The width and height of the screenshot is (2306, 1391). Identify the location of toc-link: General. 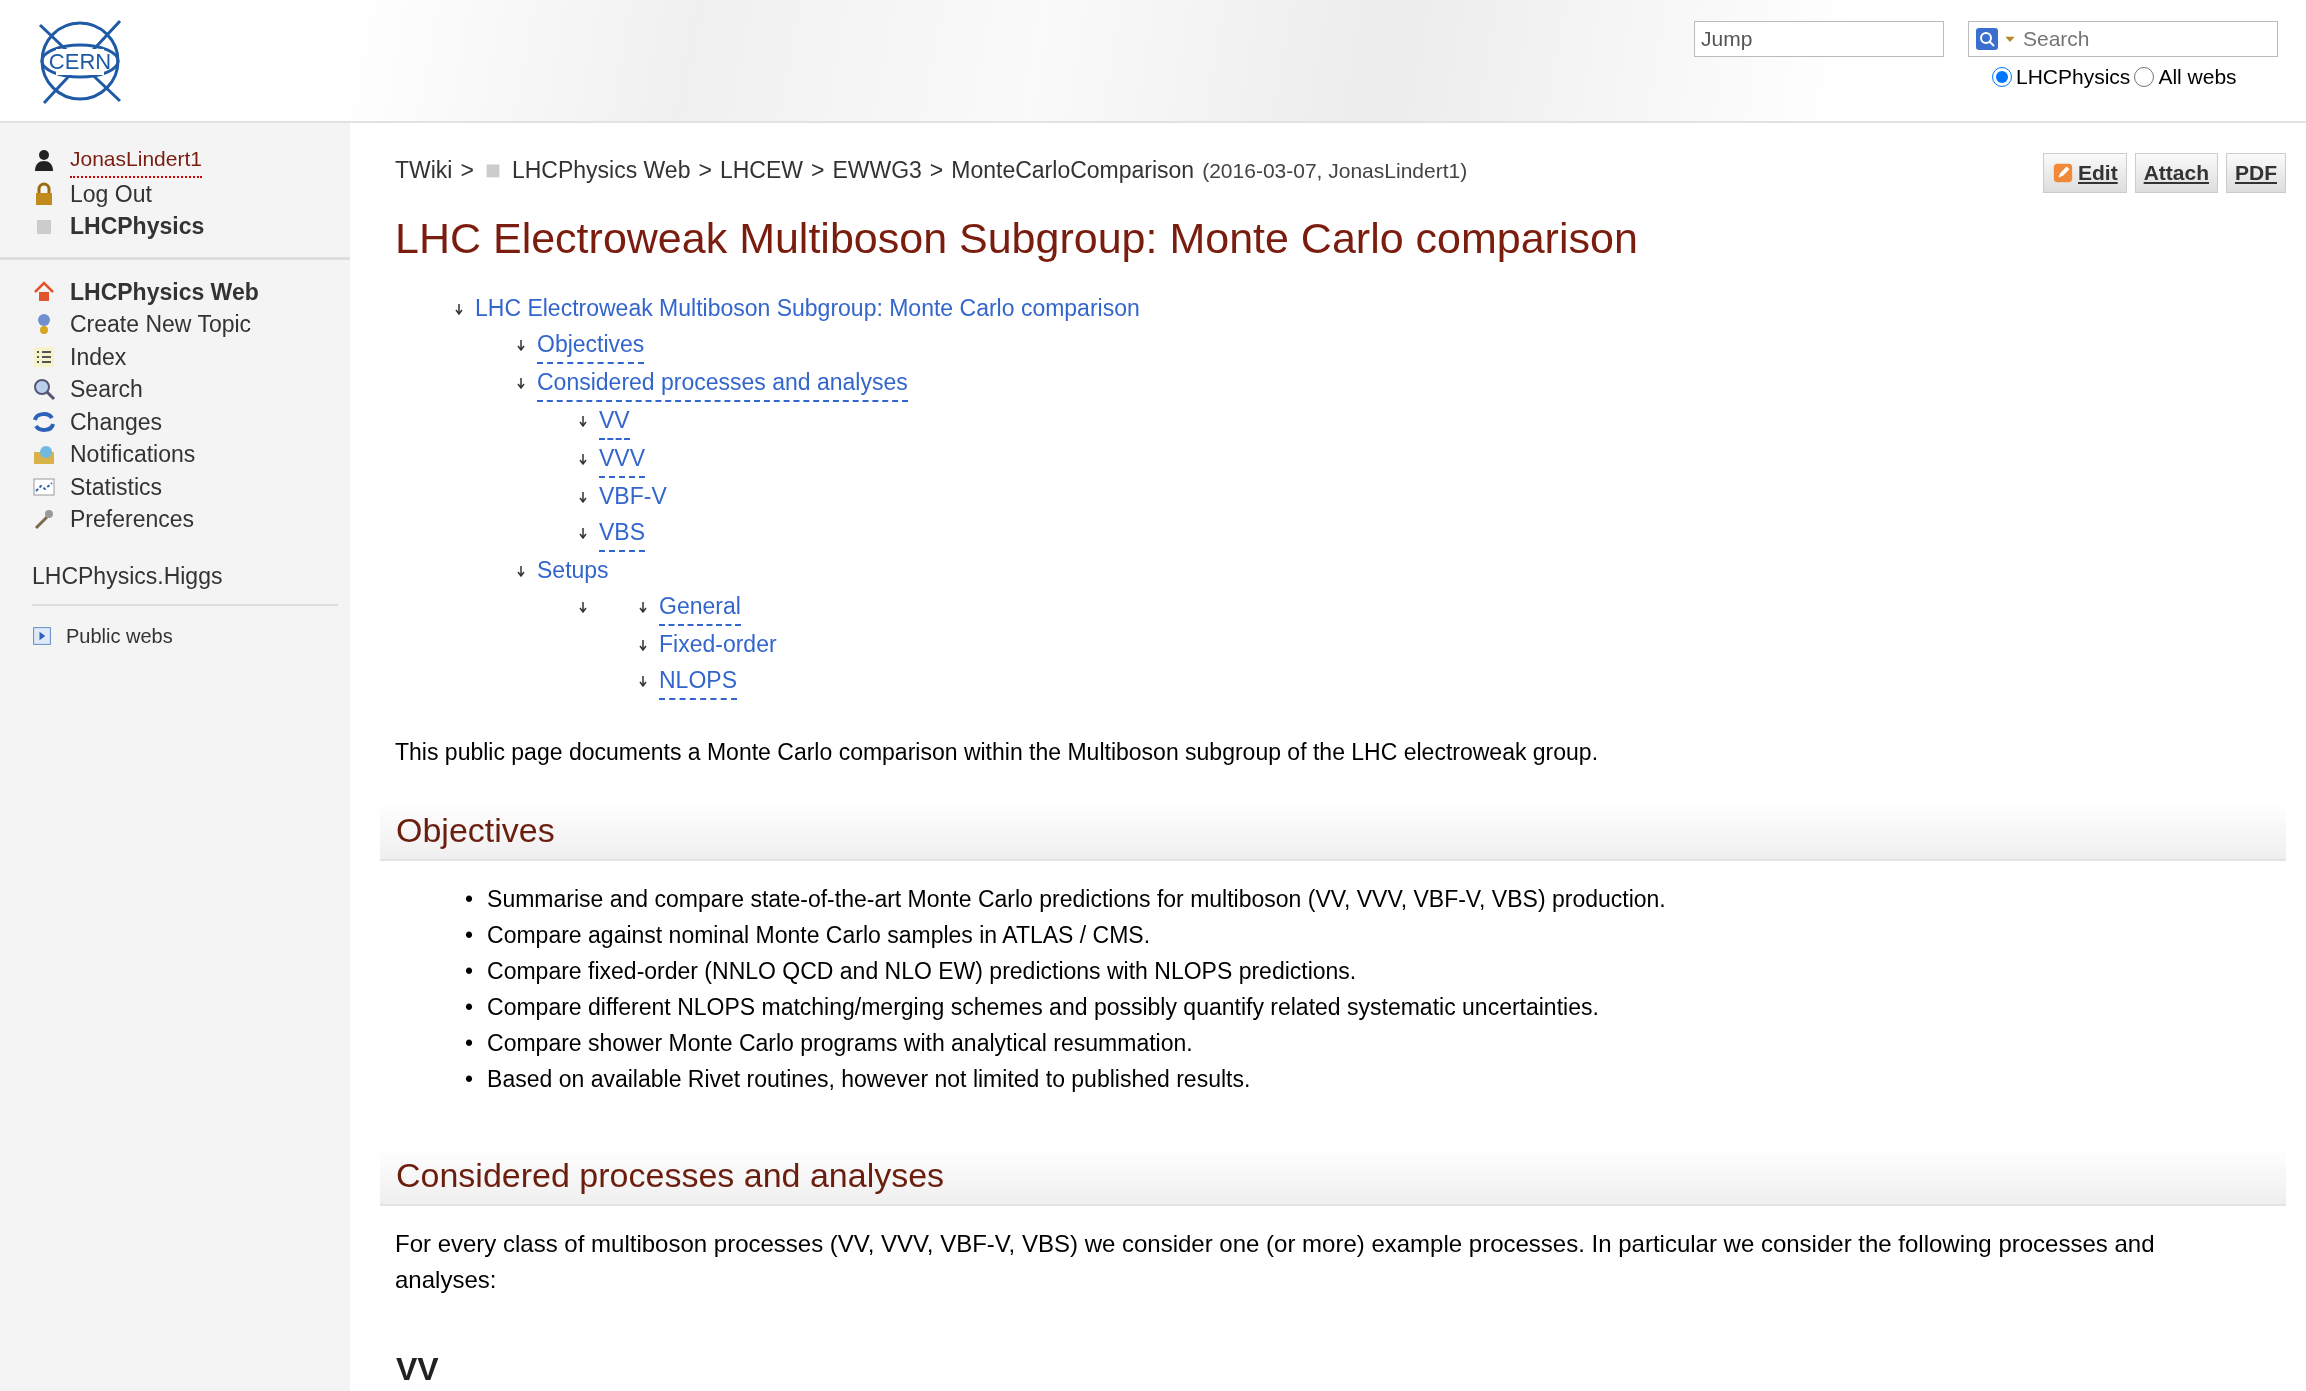
(700, 607).